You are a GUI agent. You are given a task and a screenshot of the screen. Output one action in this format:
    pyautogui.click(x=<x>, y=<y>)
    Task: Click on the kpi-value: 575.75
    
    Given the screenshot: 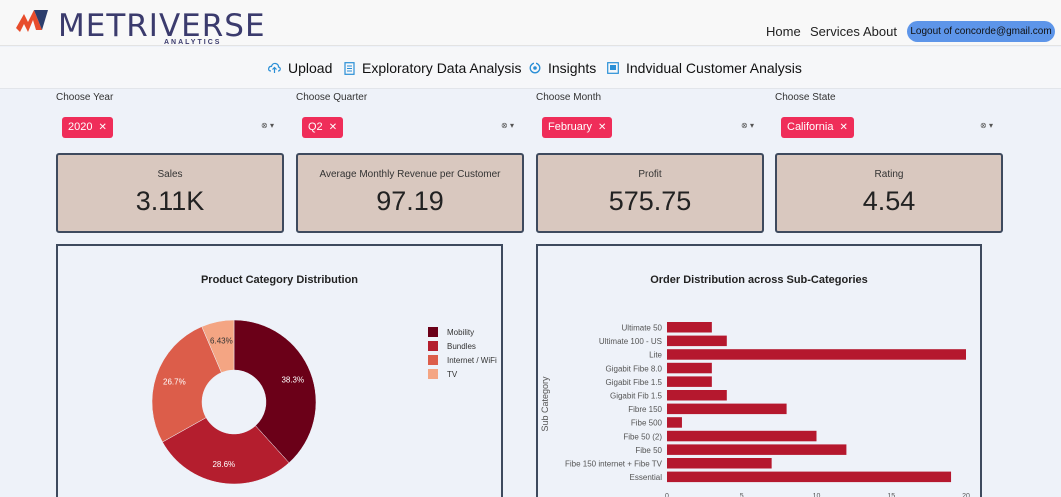 What is the action you would take?
    pyautogui.click(x=650, y=201)
    